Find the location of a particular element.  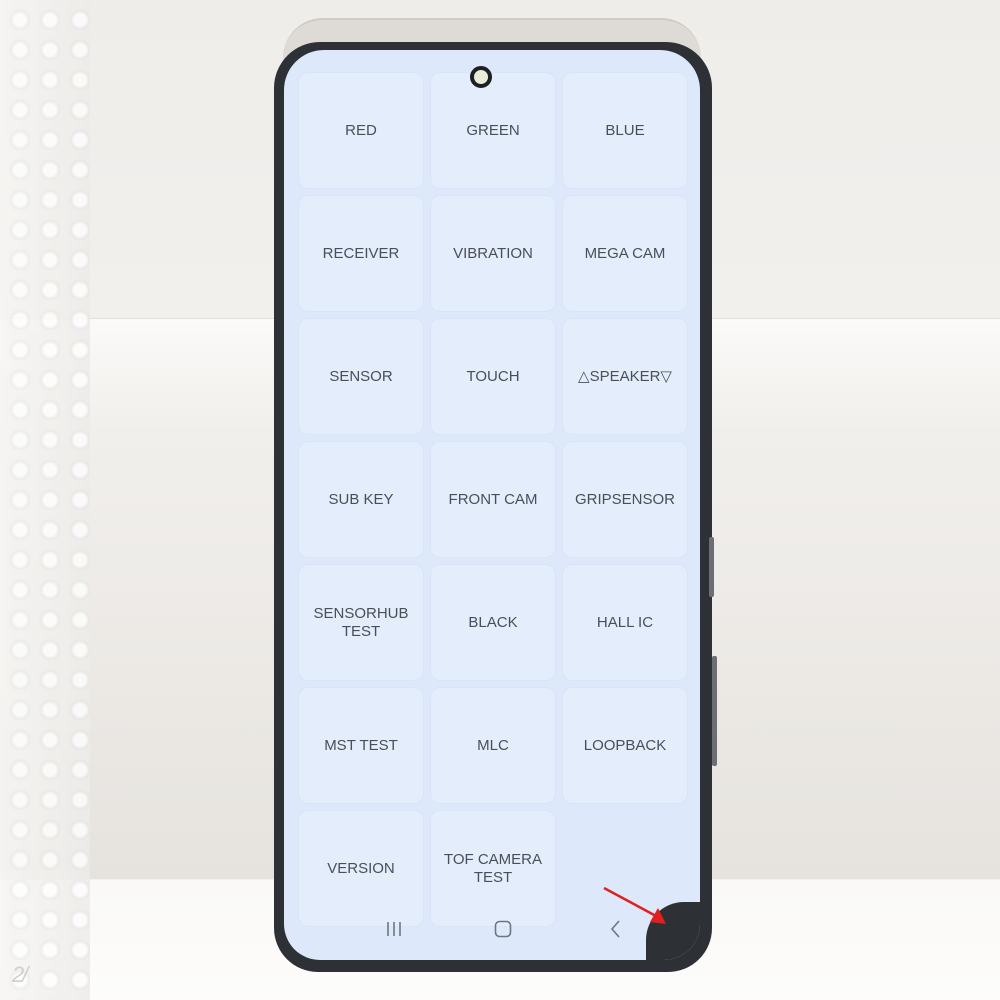

tile-mega-cam: MEGA CAM is located at coordinates (625, 253).